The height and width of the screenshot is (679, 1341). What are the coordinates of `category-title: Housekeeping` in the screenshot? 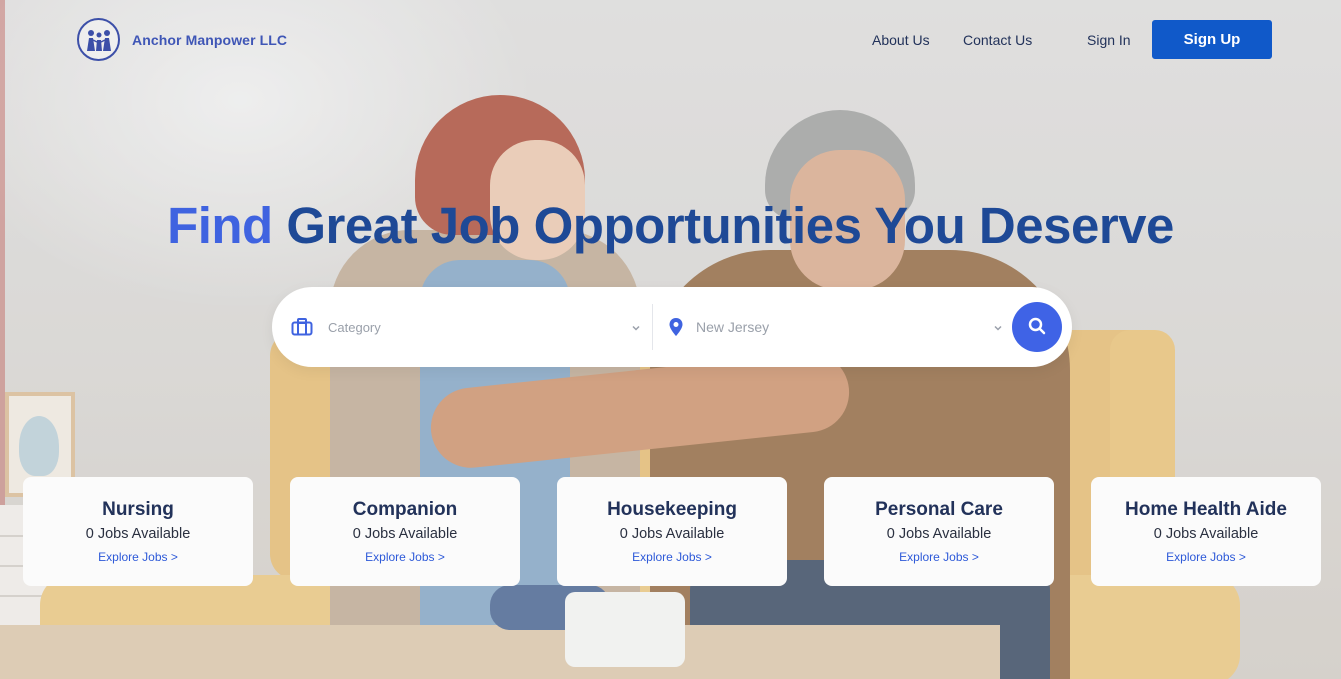 It's located at (672, 509).